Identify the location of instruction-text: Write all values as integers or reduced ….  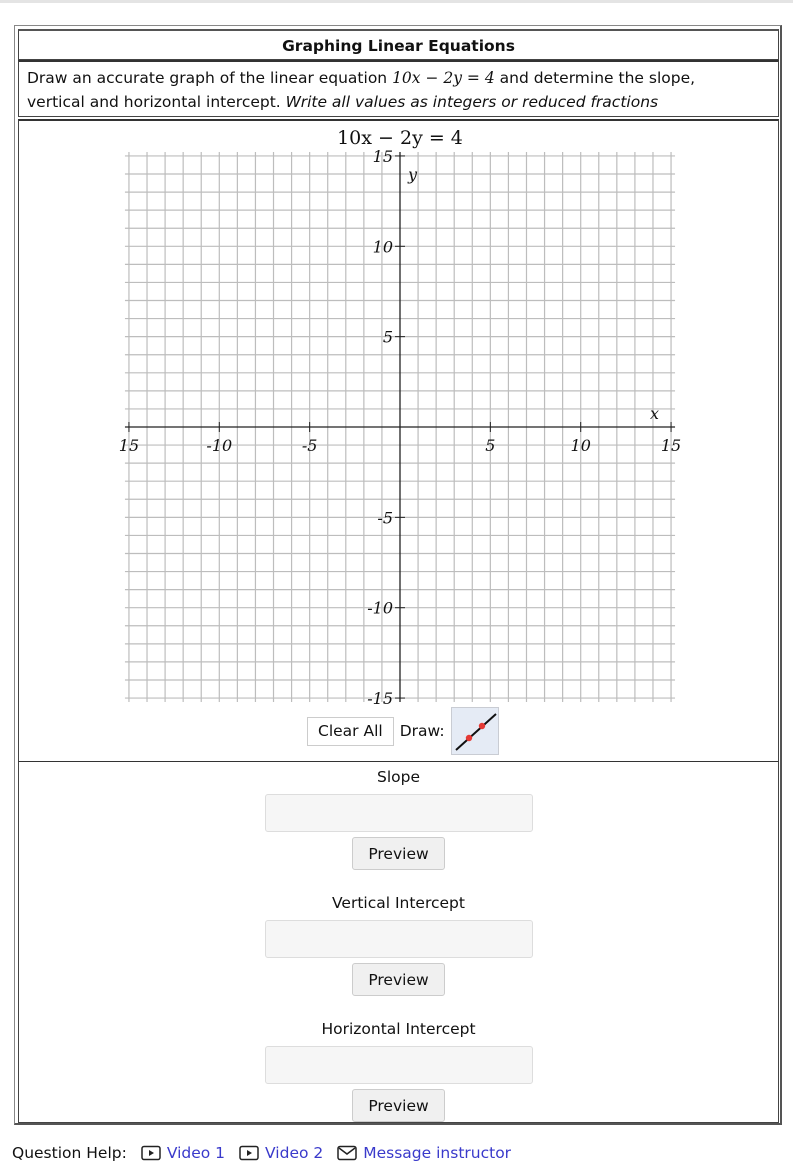
(472, 102).